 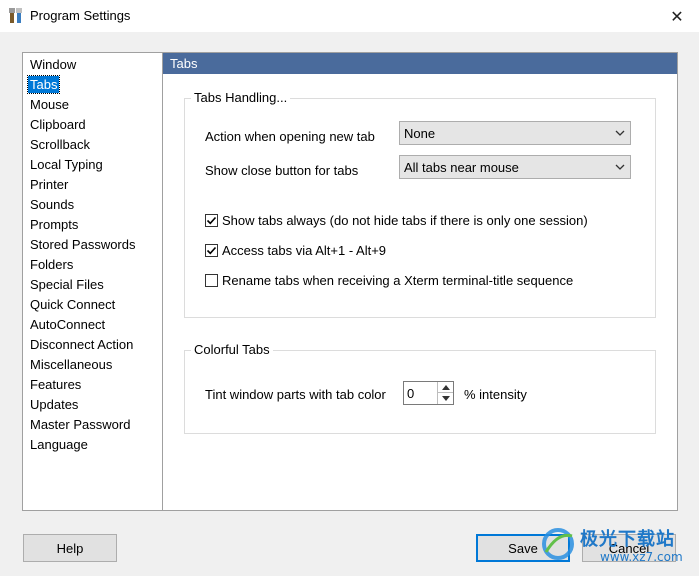 What do you see at coordinates (43, 84) in the screenshot?
I see `sidebar-item-tabs: Tabs` at bounding box center [43, 84].